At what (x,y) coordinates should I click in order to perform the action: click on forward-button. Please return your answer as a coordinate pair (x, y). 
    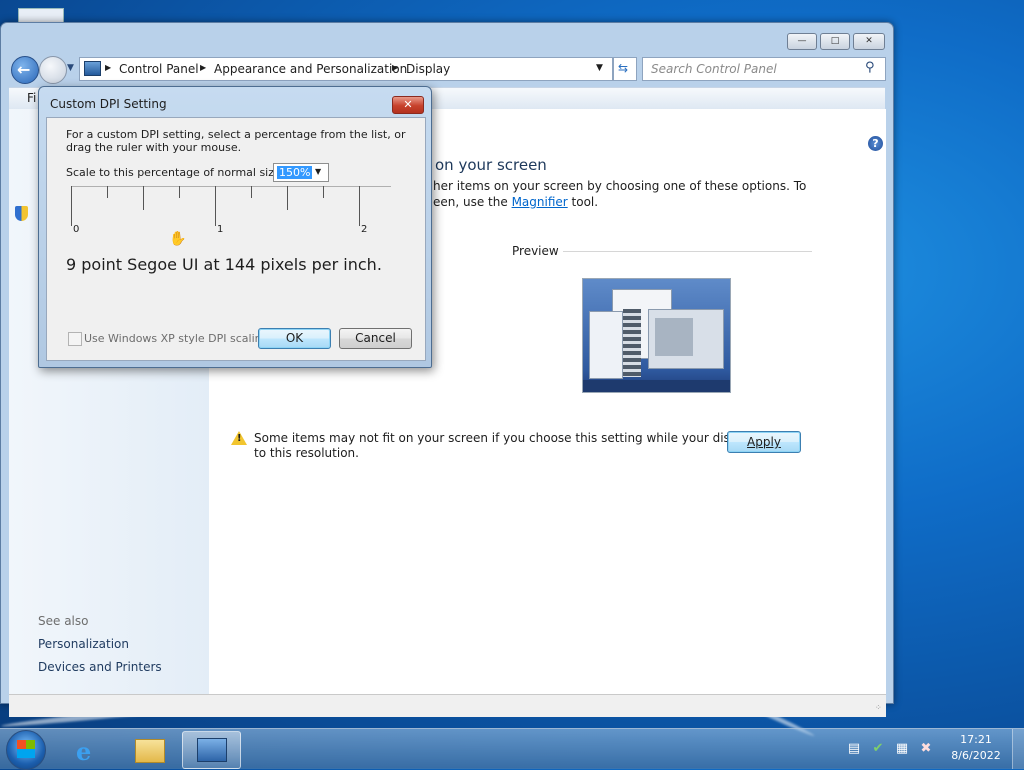
    Looking at the image, I should click on (53, 70).